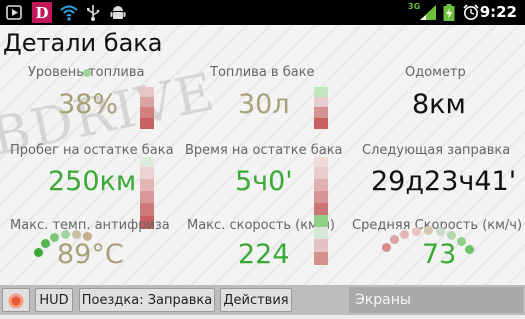 The height and width of the screenshot is (319, 525). Describe the element at coordinates (436, 300) in the screenshot. I see `screens-tab: Экраны` at that location.